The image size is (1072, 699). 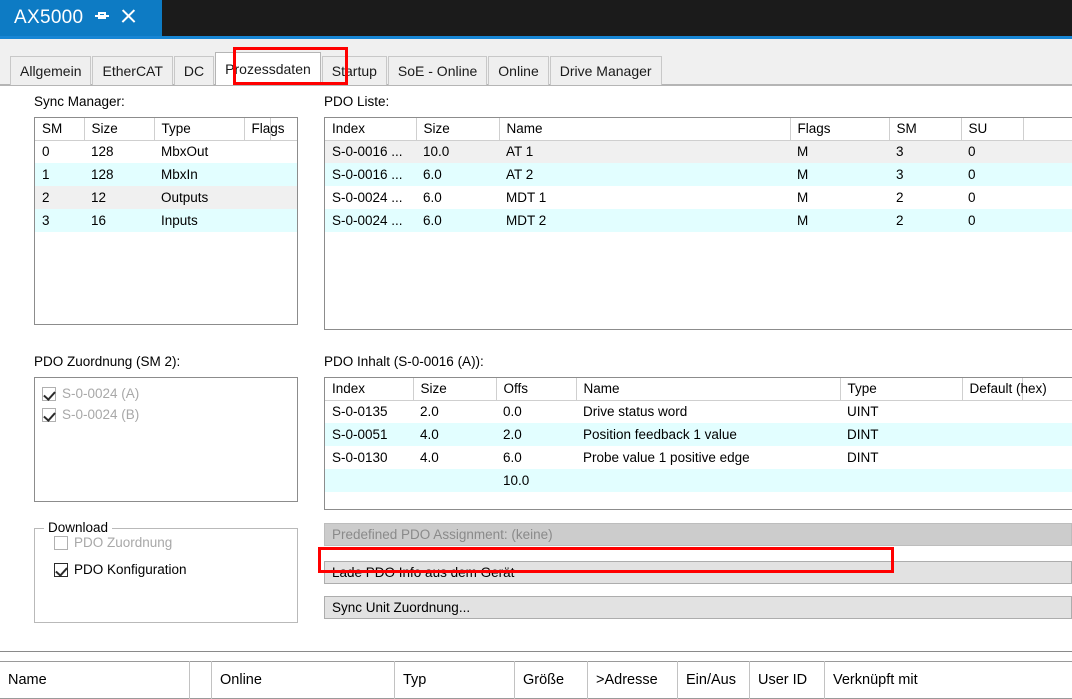 What do you see at coordinates (1047, 129) in the screenshot?
I see `pdo-liste-col-filler` at bounding box center [1047, 129].